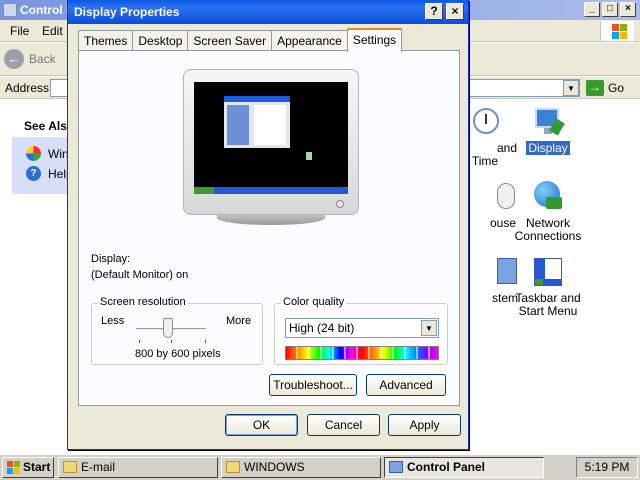  I want to click on close-button: ×, so click(628, 9).